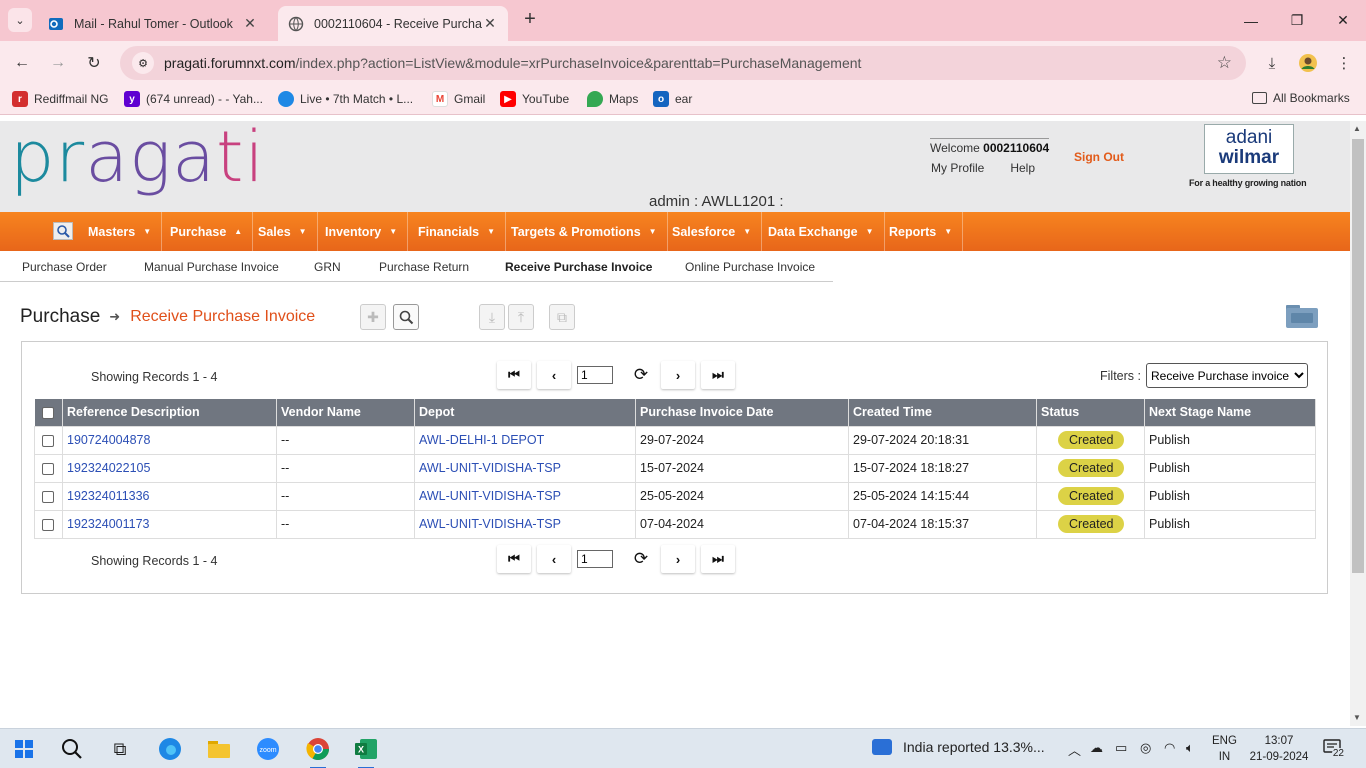 This screenshot has height=768, width=1366. What do you see at coordinates (327, 267) in the screenshot?
I see `subnav-grn: GRN` at bounding box center [327, 267].